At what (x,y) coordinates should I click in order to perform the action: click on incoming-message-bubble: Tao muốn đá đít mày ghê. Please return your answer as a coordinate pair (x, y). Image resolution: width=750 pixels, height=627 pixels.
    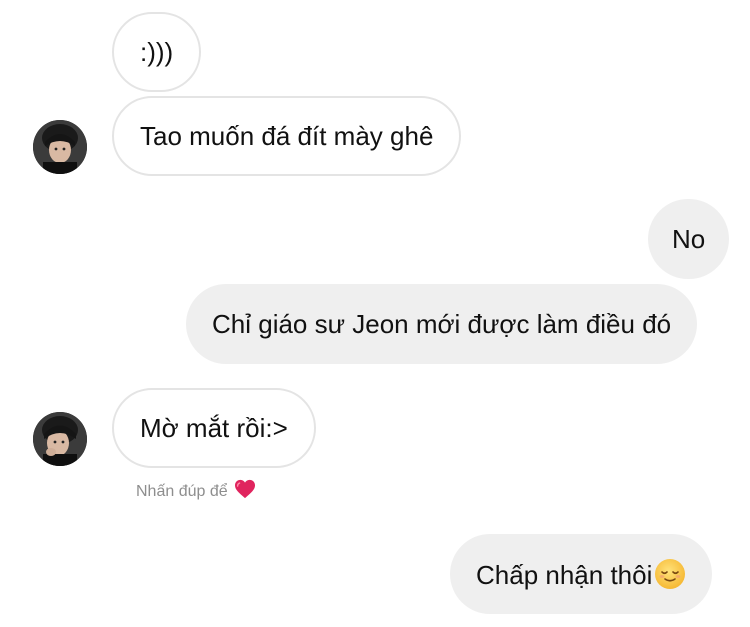
    Looking at the image, I should click on (287, 136).